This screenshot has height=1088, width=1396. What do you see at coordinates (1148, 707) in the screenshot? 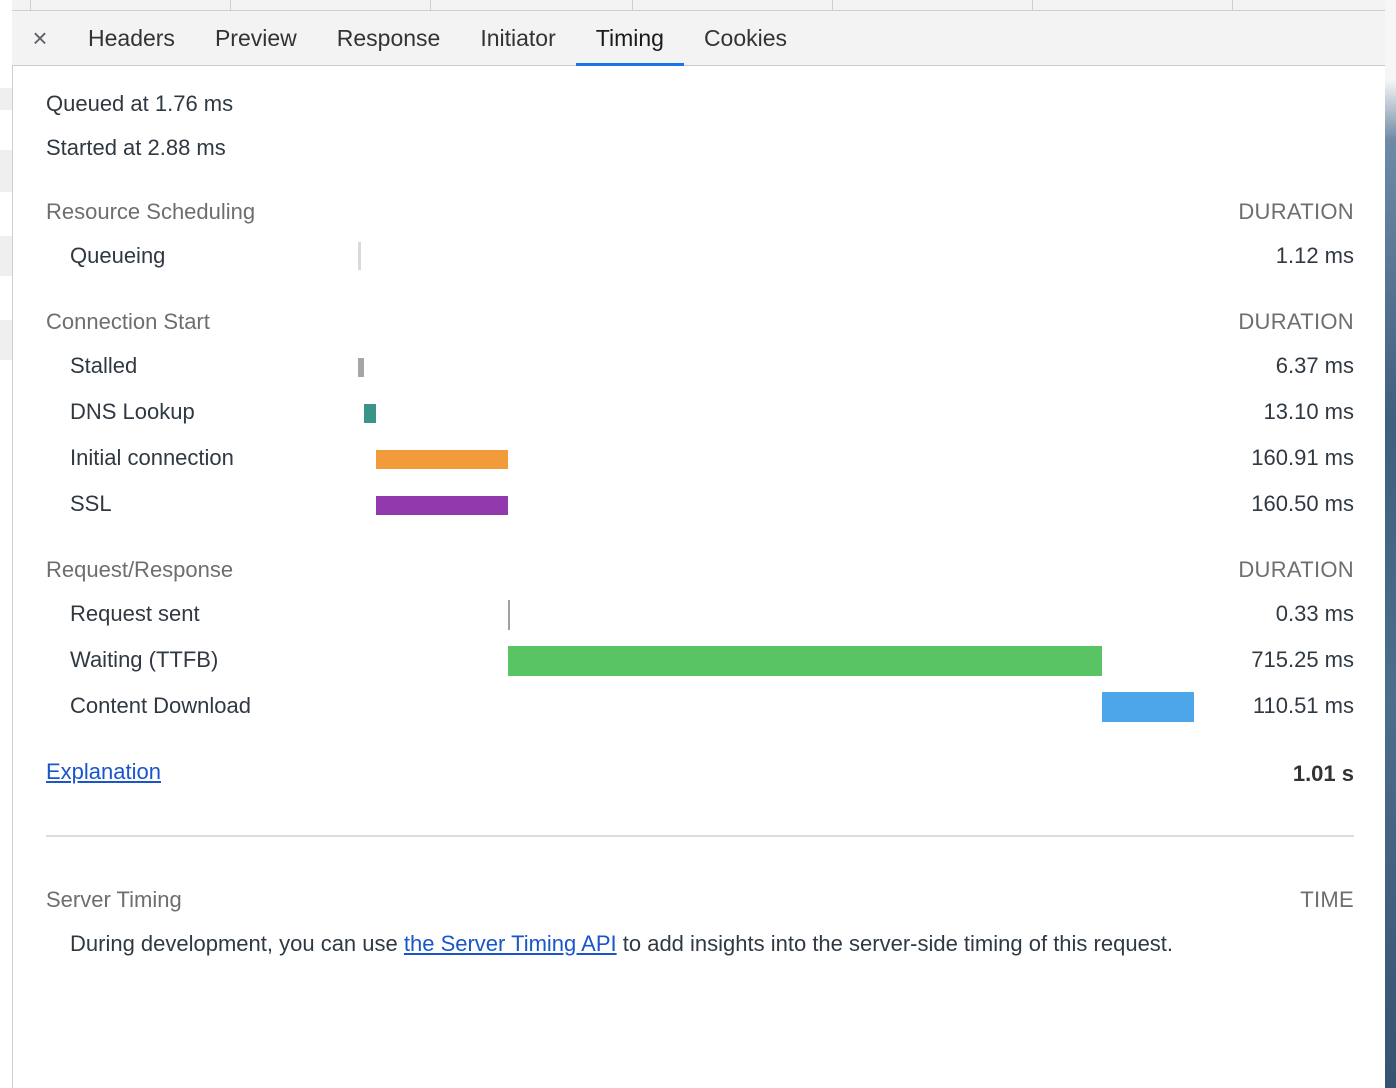
I see `timing-bar-content-download` at bounding box center [1148, 707].